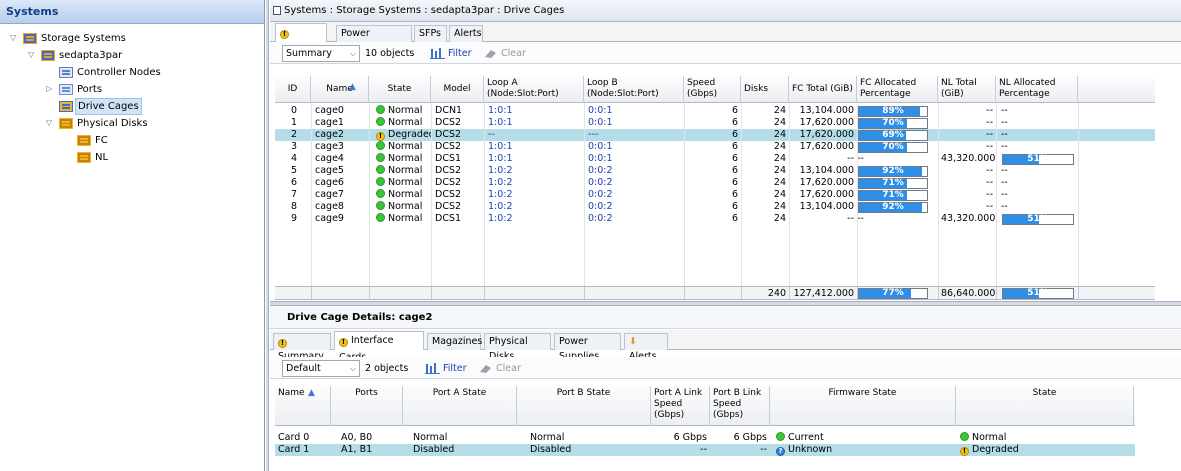 Image resolution: width=1181 pixels, height=471 pixels. Describe the element at coordinates (460, 406) in the screenshot. I see `column-header: Port A State` at that location.